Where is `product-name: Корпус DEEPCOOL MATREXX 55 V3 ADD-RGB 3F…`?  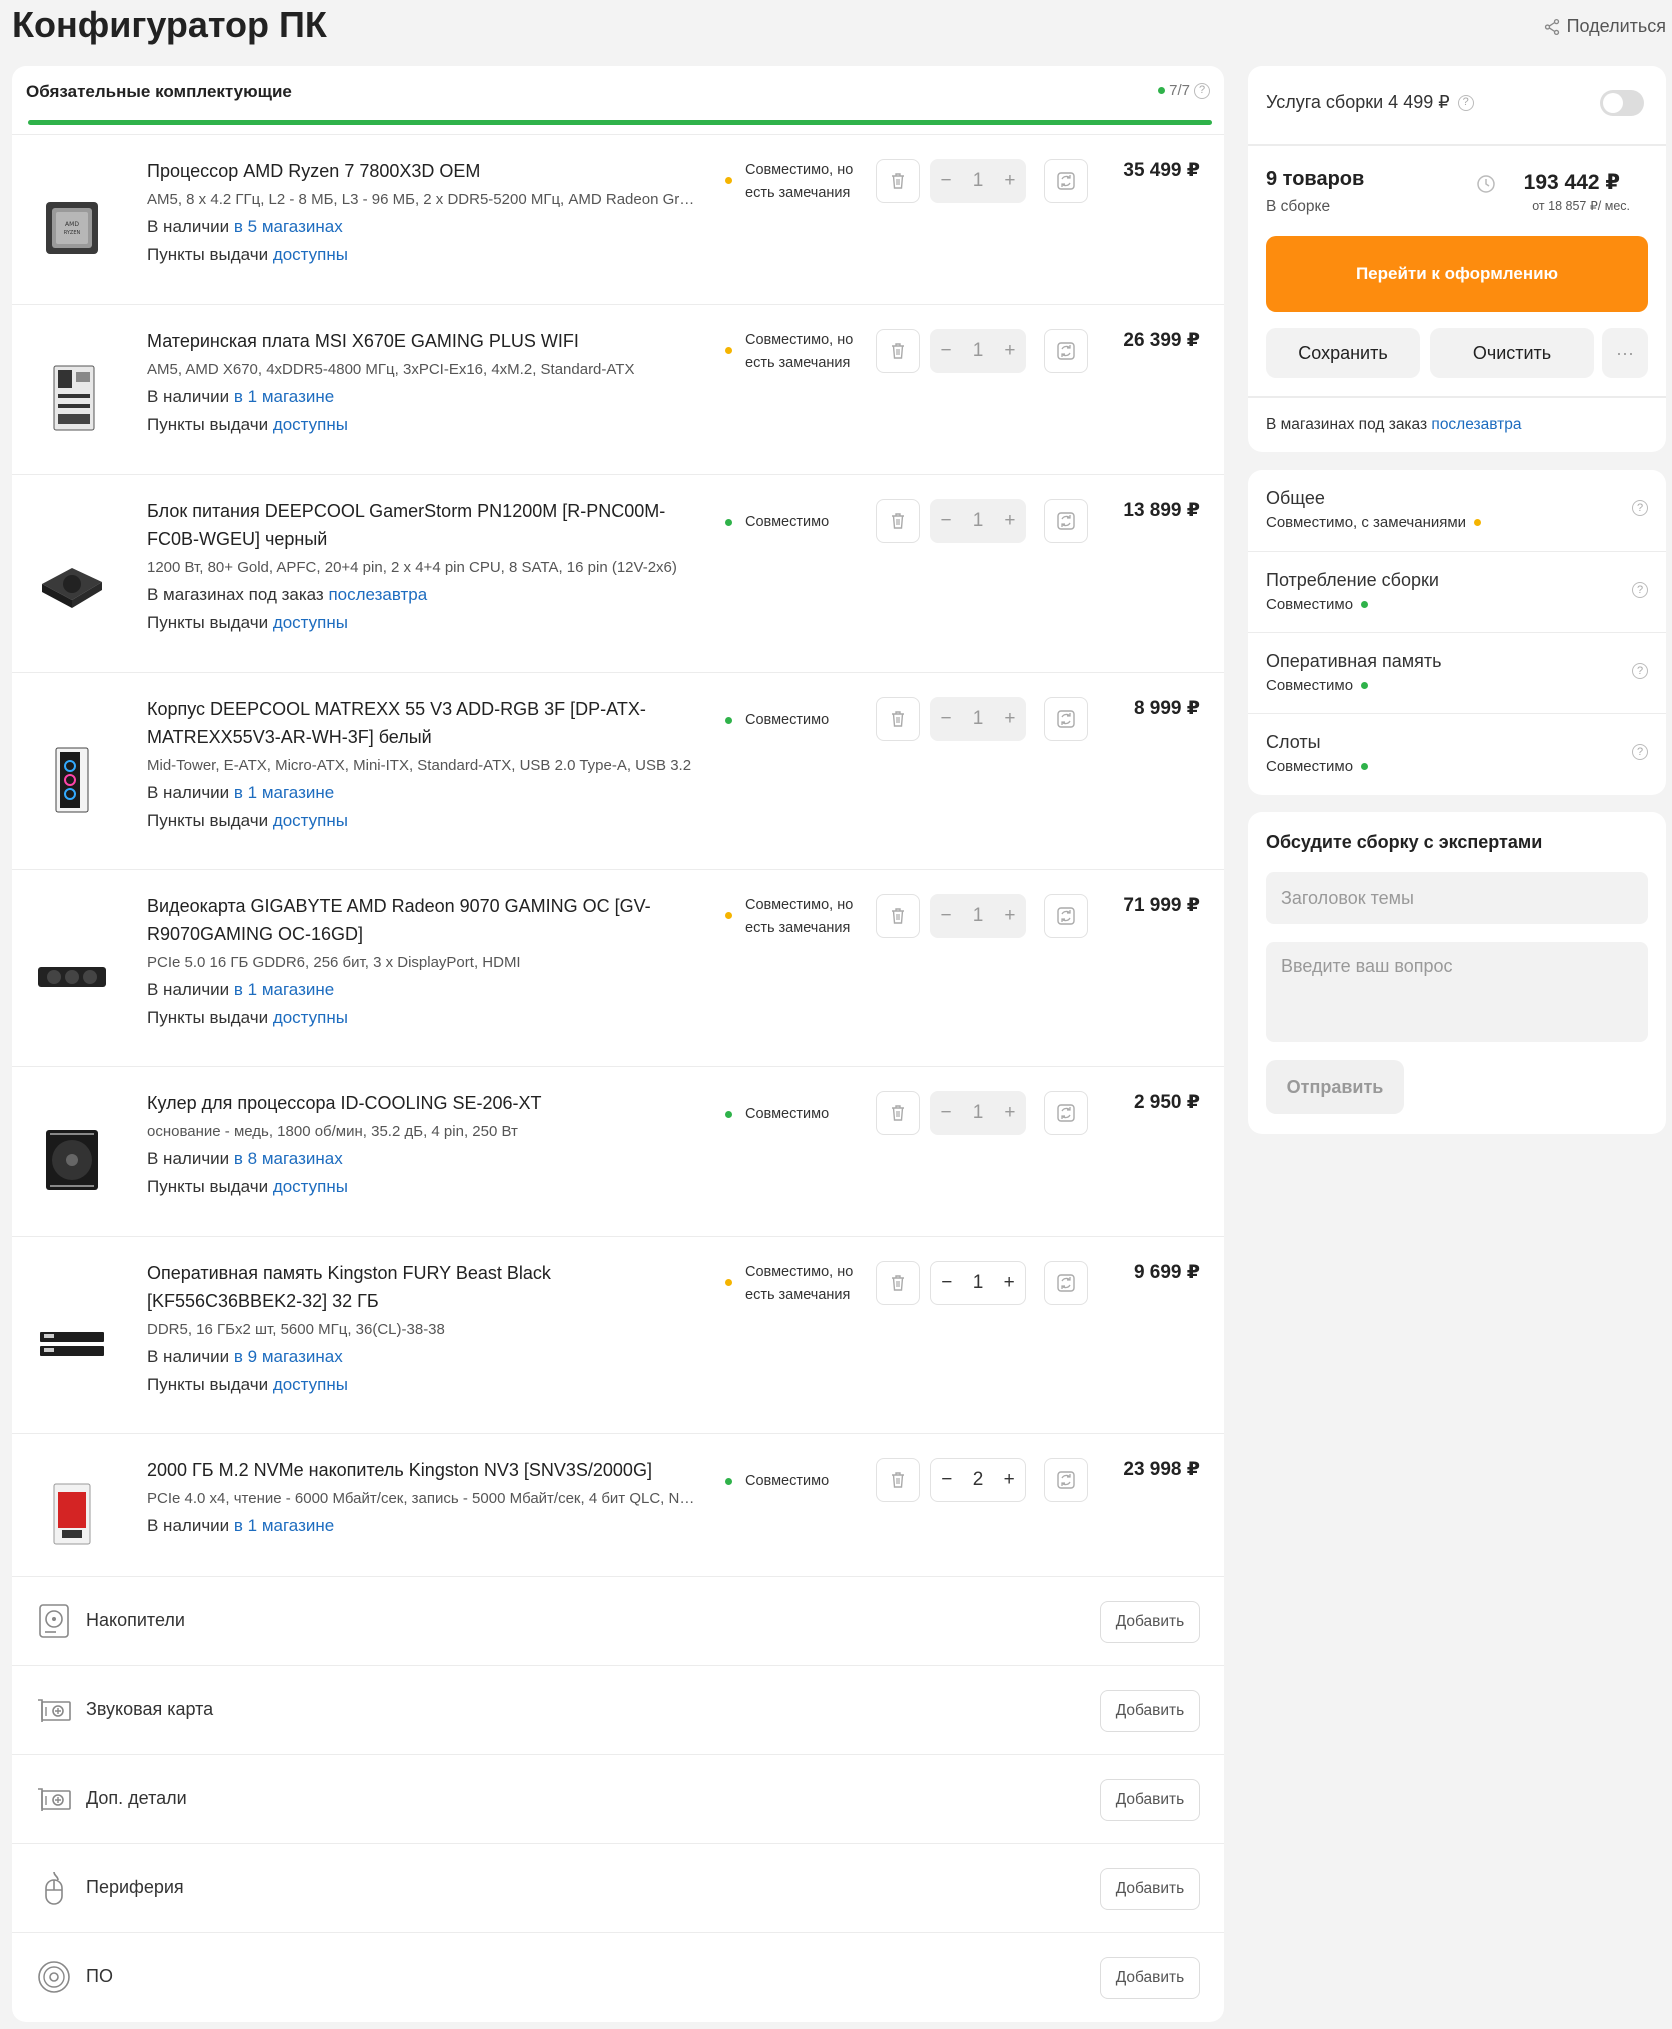
product-name: Корпус DEEPCOOL MATREXX 55 V3 ADD-RGB 3F… is located at coordinates (424, 723).